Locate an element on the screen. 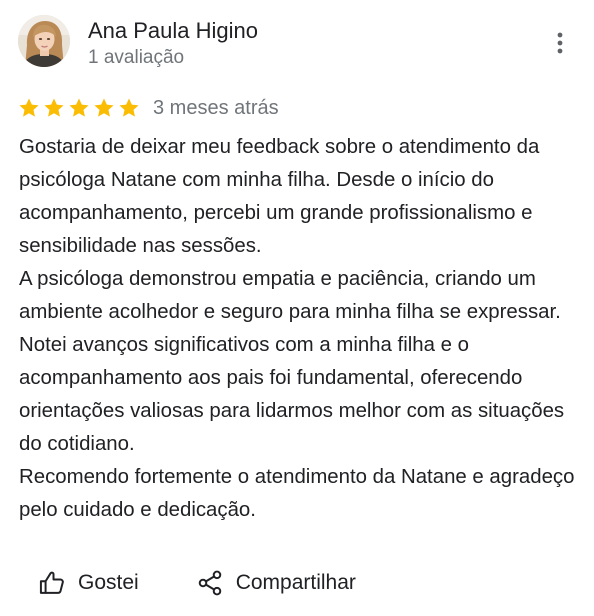 This screenshot has height=616, width=594. review-header: Ana Paula Higino 1 avaliação is located at coordinates (298, 42).